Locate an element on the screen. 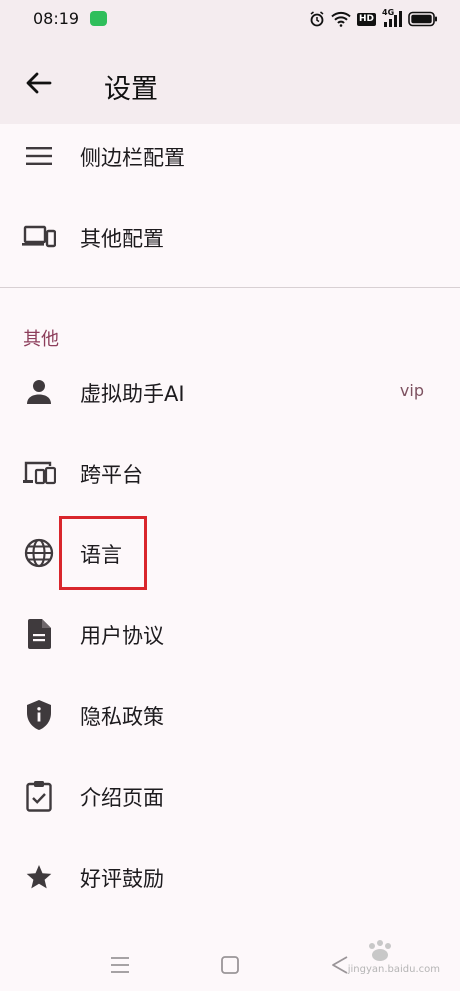 Image resolution: width=460 pixels, height=991 pixels. settings-item-label: 介绍页面 is located at coordinates (122, 798).